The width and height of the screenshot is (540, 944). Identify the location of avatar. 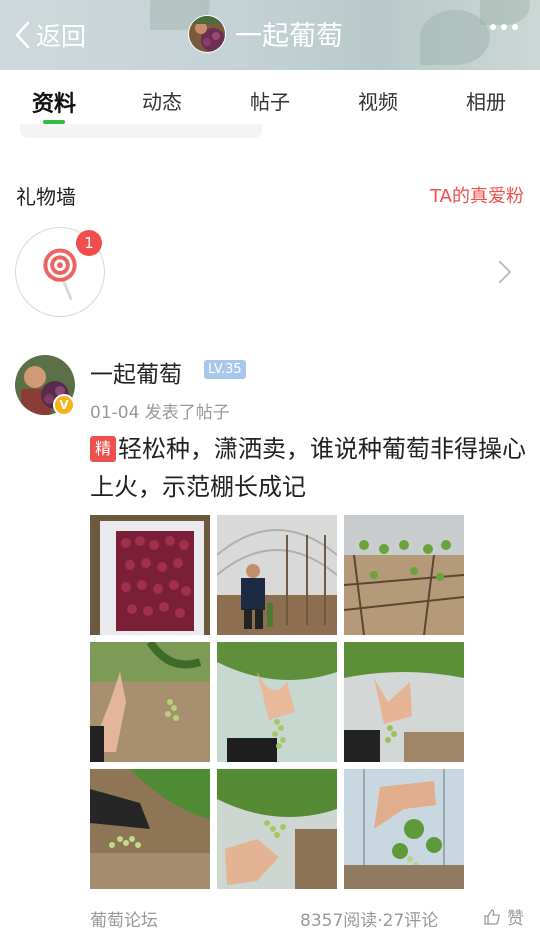
(207, 33).